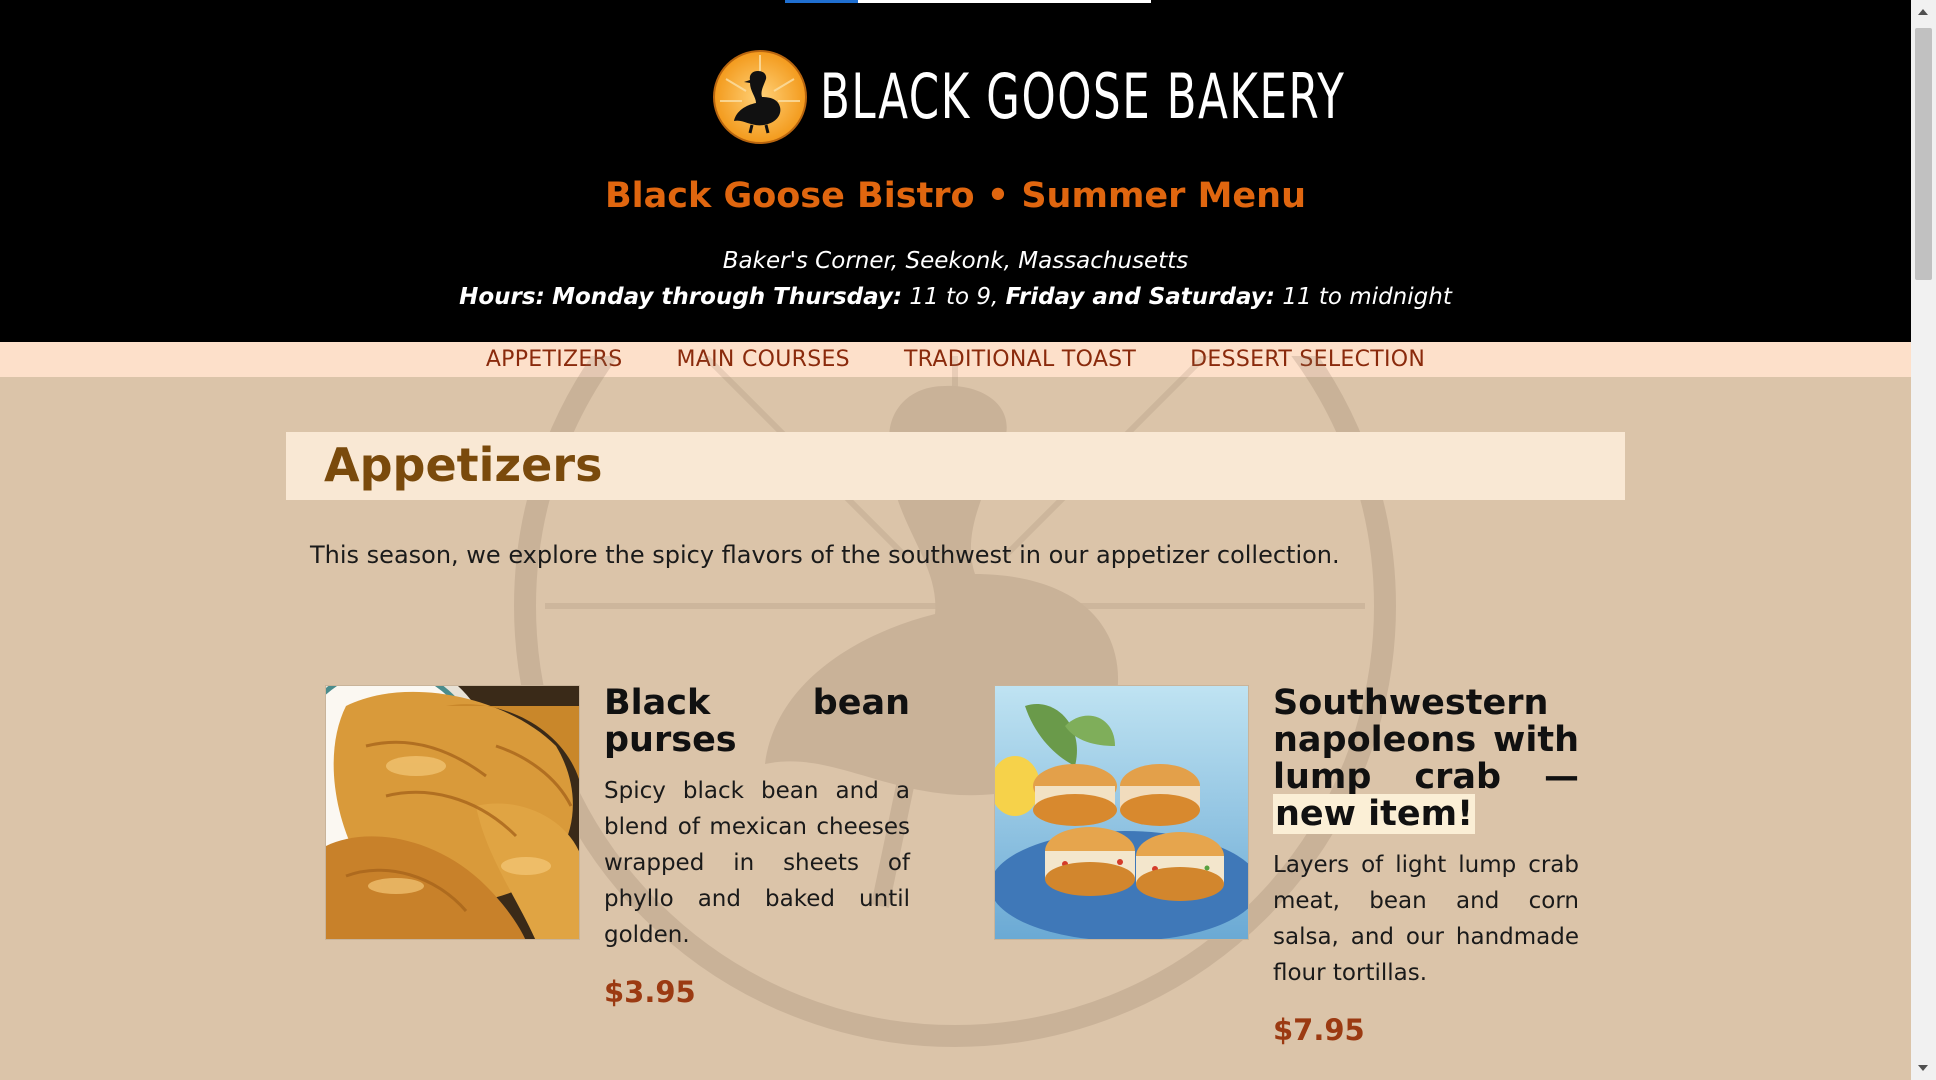  What do you see at coordinates (955, 196) in the screenshot?
I see `page-title: Black Goose Bistro • Summer Menu` at bounding box center [955, 196].